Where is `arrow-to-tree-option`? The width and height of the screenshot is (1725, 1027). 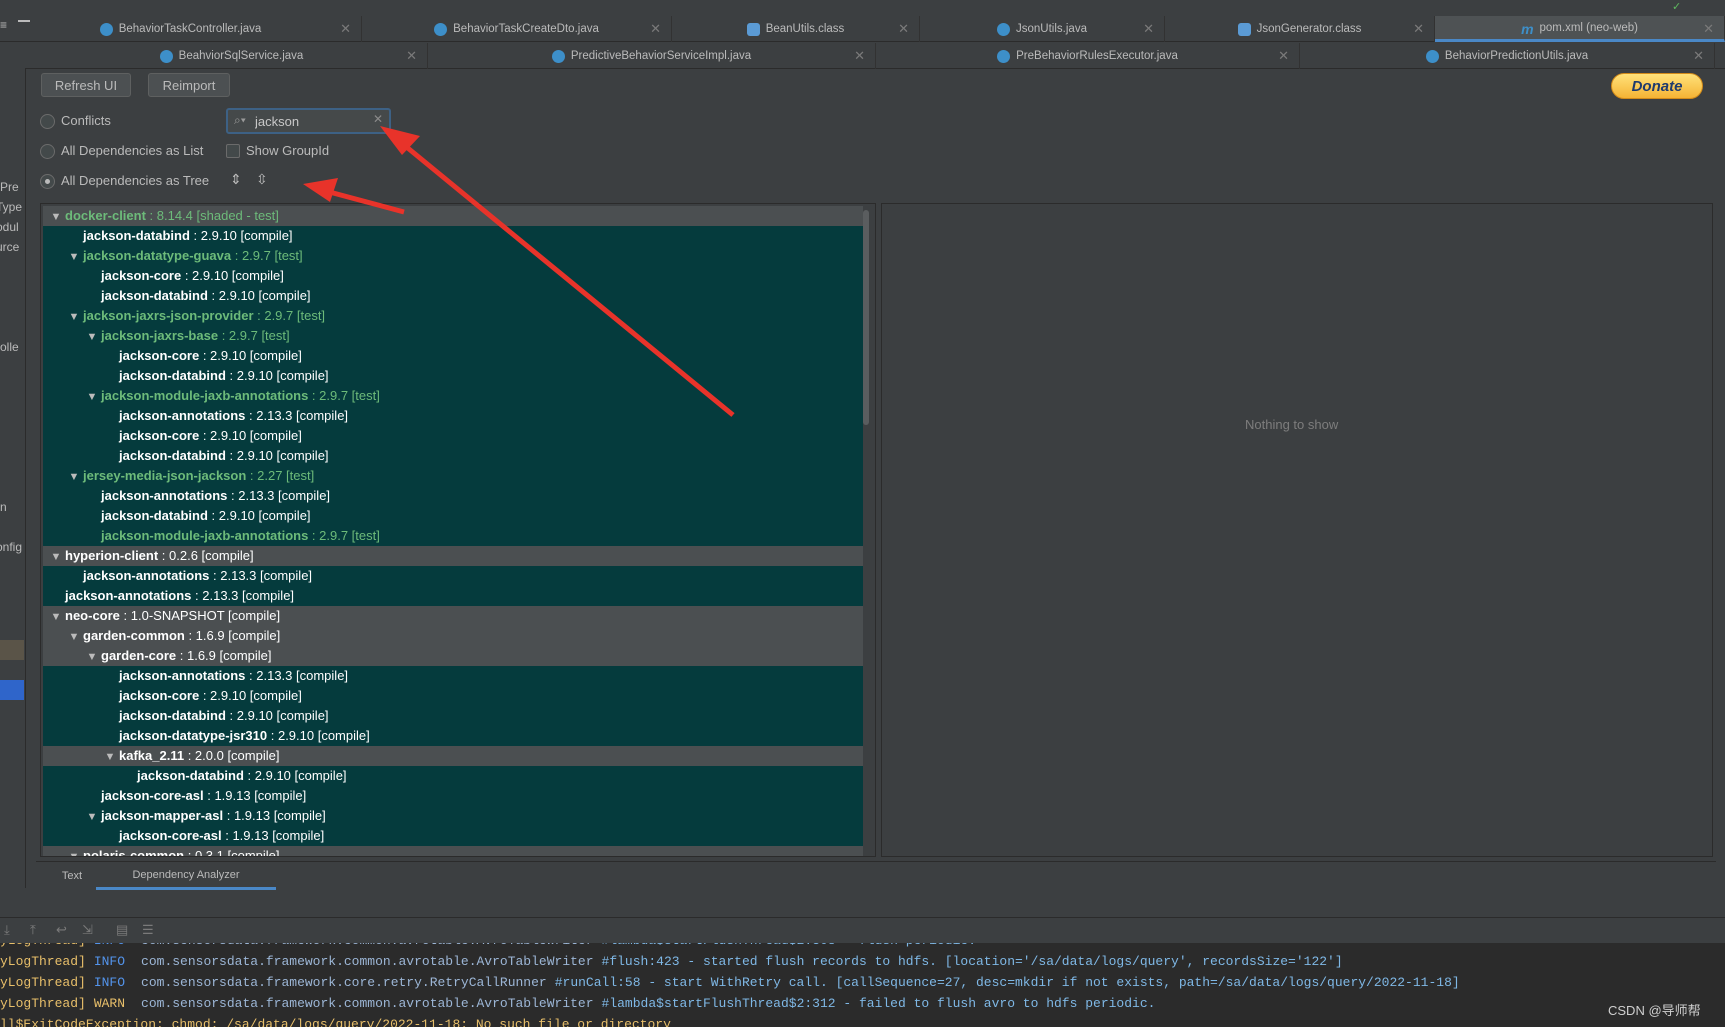
arrow-to-tree-option is located at coordinates (363, 201).